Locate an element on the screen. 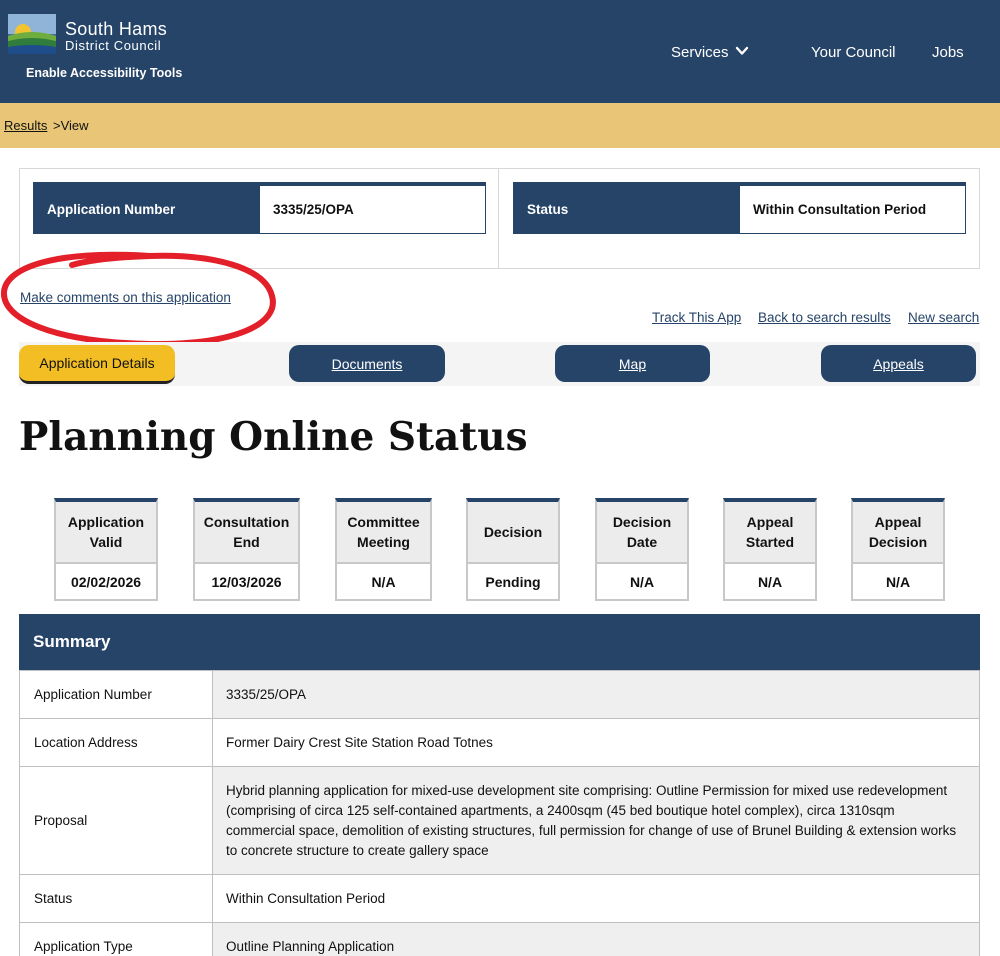 Image resolution: width=1000 pixels, height=956 pixels. application-number-label: Application Number is located at coordinates (147, 209).